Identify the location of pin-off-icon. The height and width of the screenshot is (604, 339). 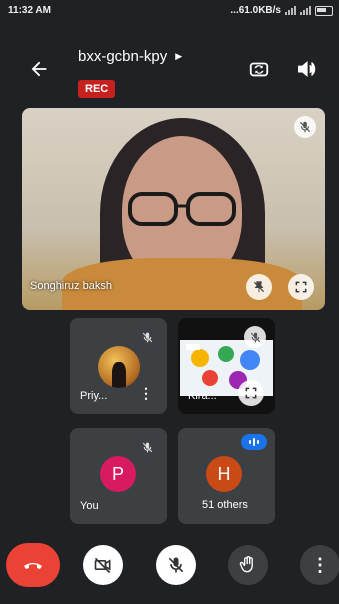
(259, 287).